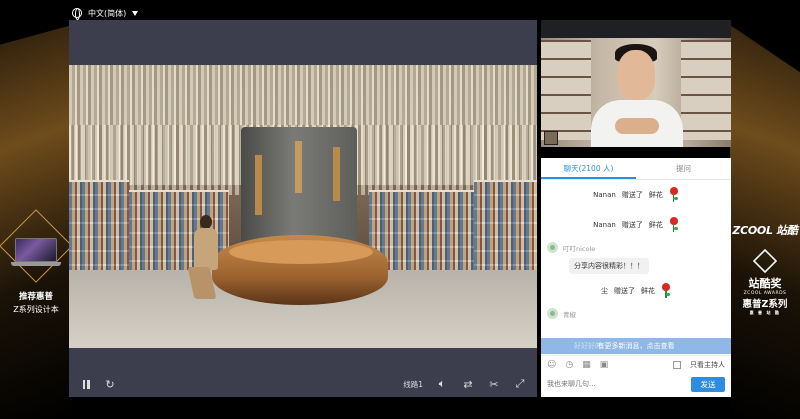 Image resolution: width=800 pixels, height=419 pixels. I want to click on send-button: 发送, so click(708, 384).